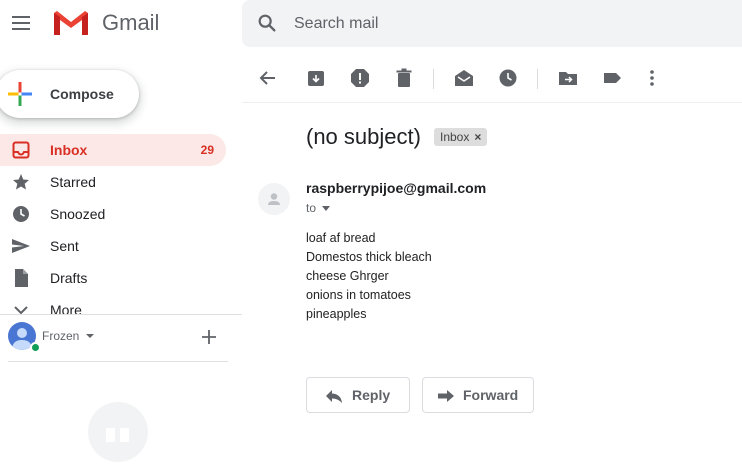  I want to click on sidebar-item-label: Sent, so click(64, 246).